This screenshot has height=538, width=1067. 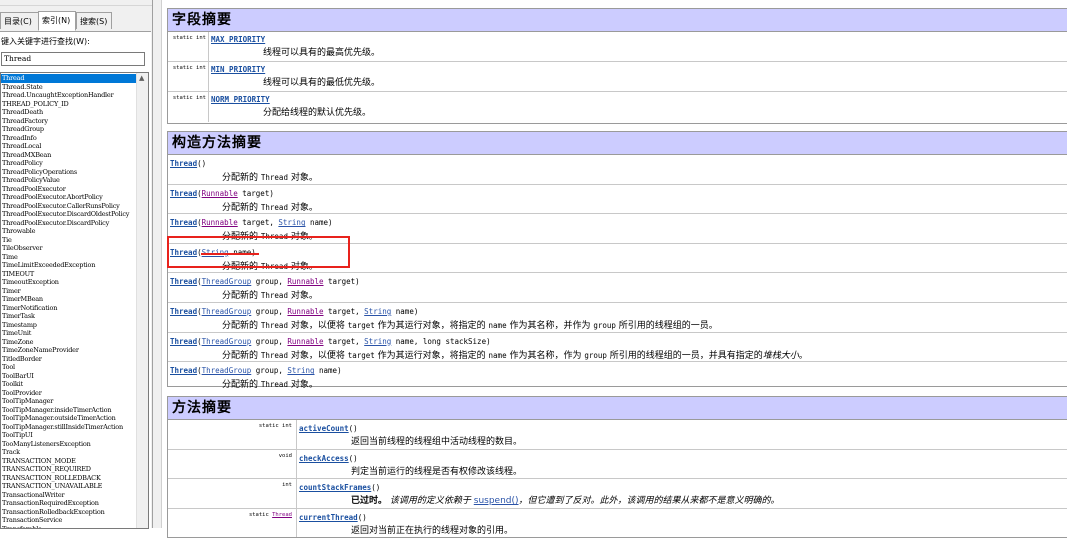 I want to click on index-list-item: TransactionService, so click(x=68, y=520).